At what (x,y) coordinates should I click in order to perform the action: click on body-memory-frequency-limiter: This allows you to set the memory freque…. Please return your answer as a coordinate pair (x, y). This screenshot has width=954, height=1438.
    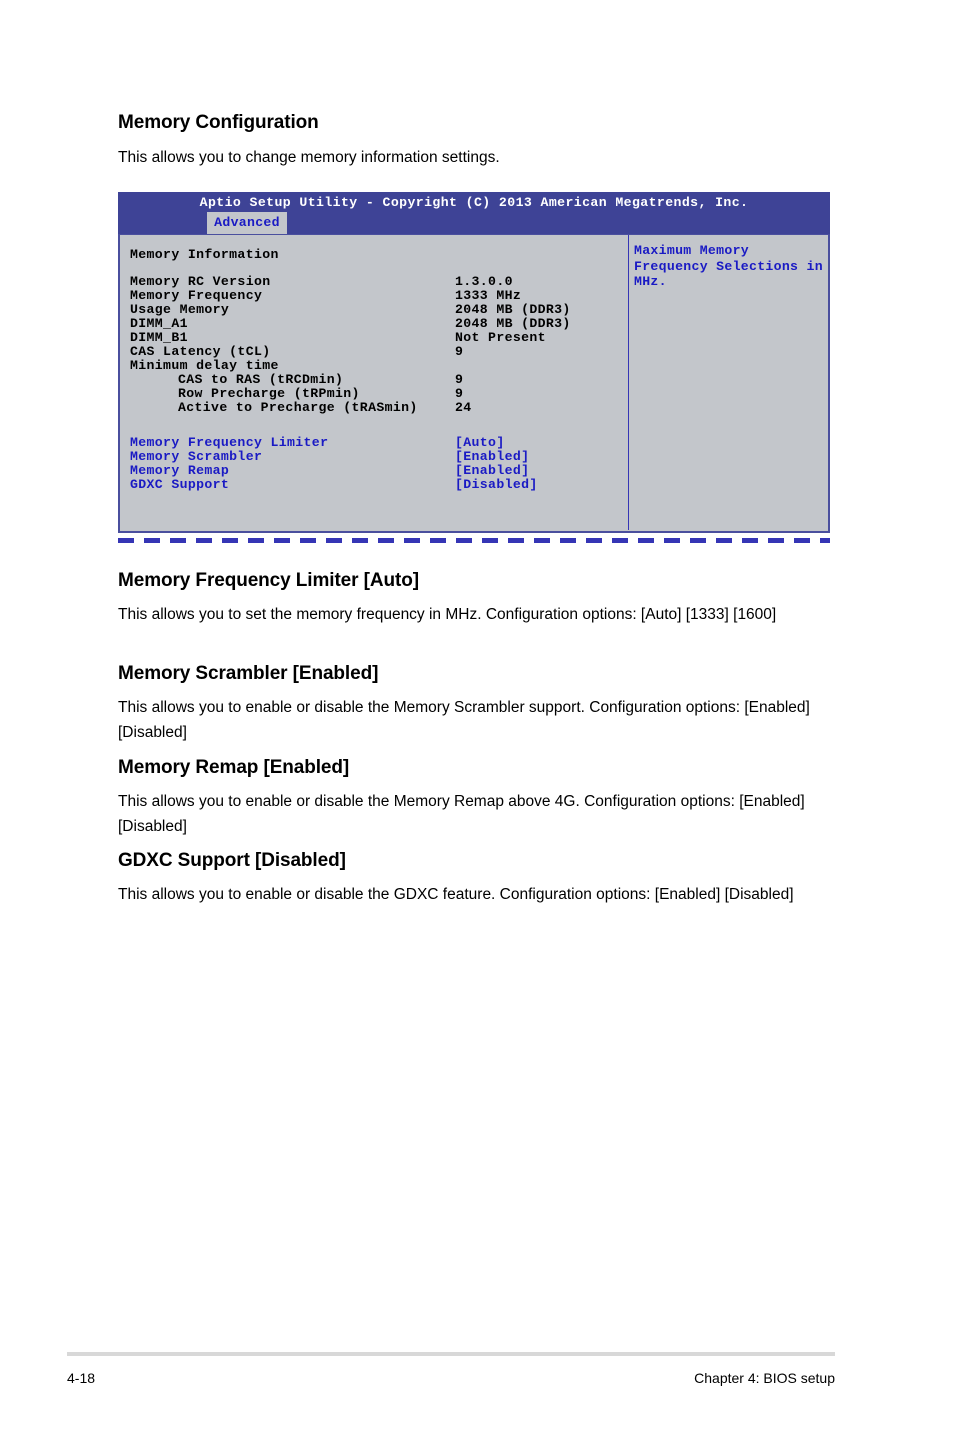
    Looking at the image, I should click on (447, 614).